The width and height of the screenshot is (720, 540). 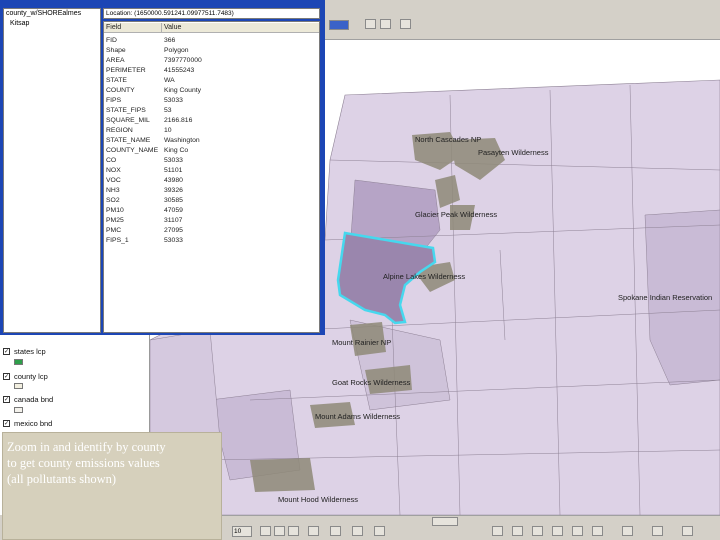 I want to click on map-label: Glacier Peak Wilderness, so click(x=456, y=214).